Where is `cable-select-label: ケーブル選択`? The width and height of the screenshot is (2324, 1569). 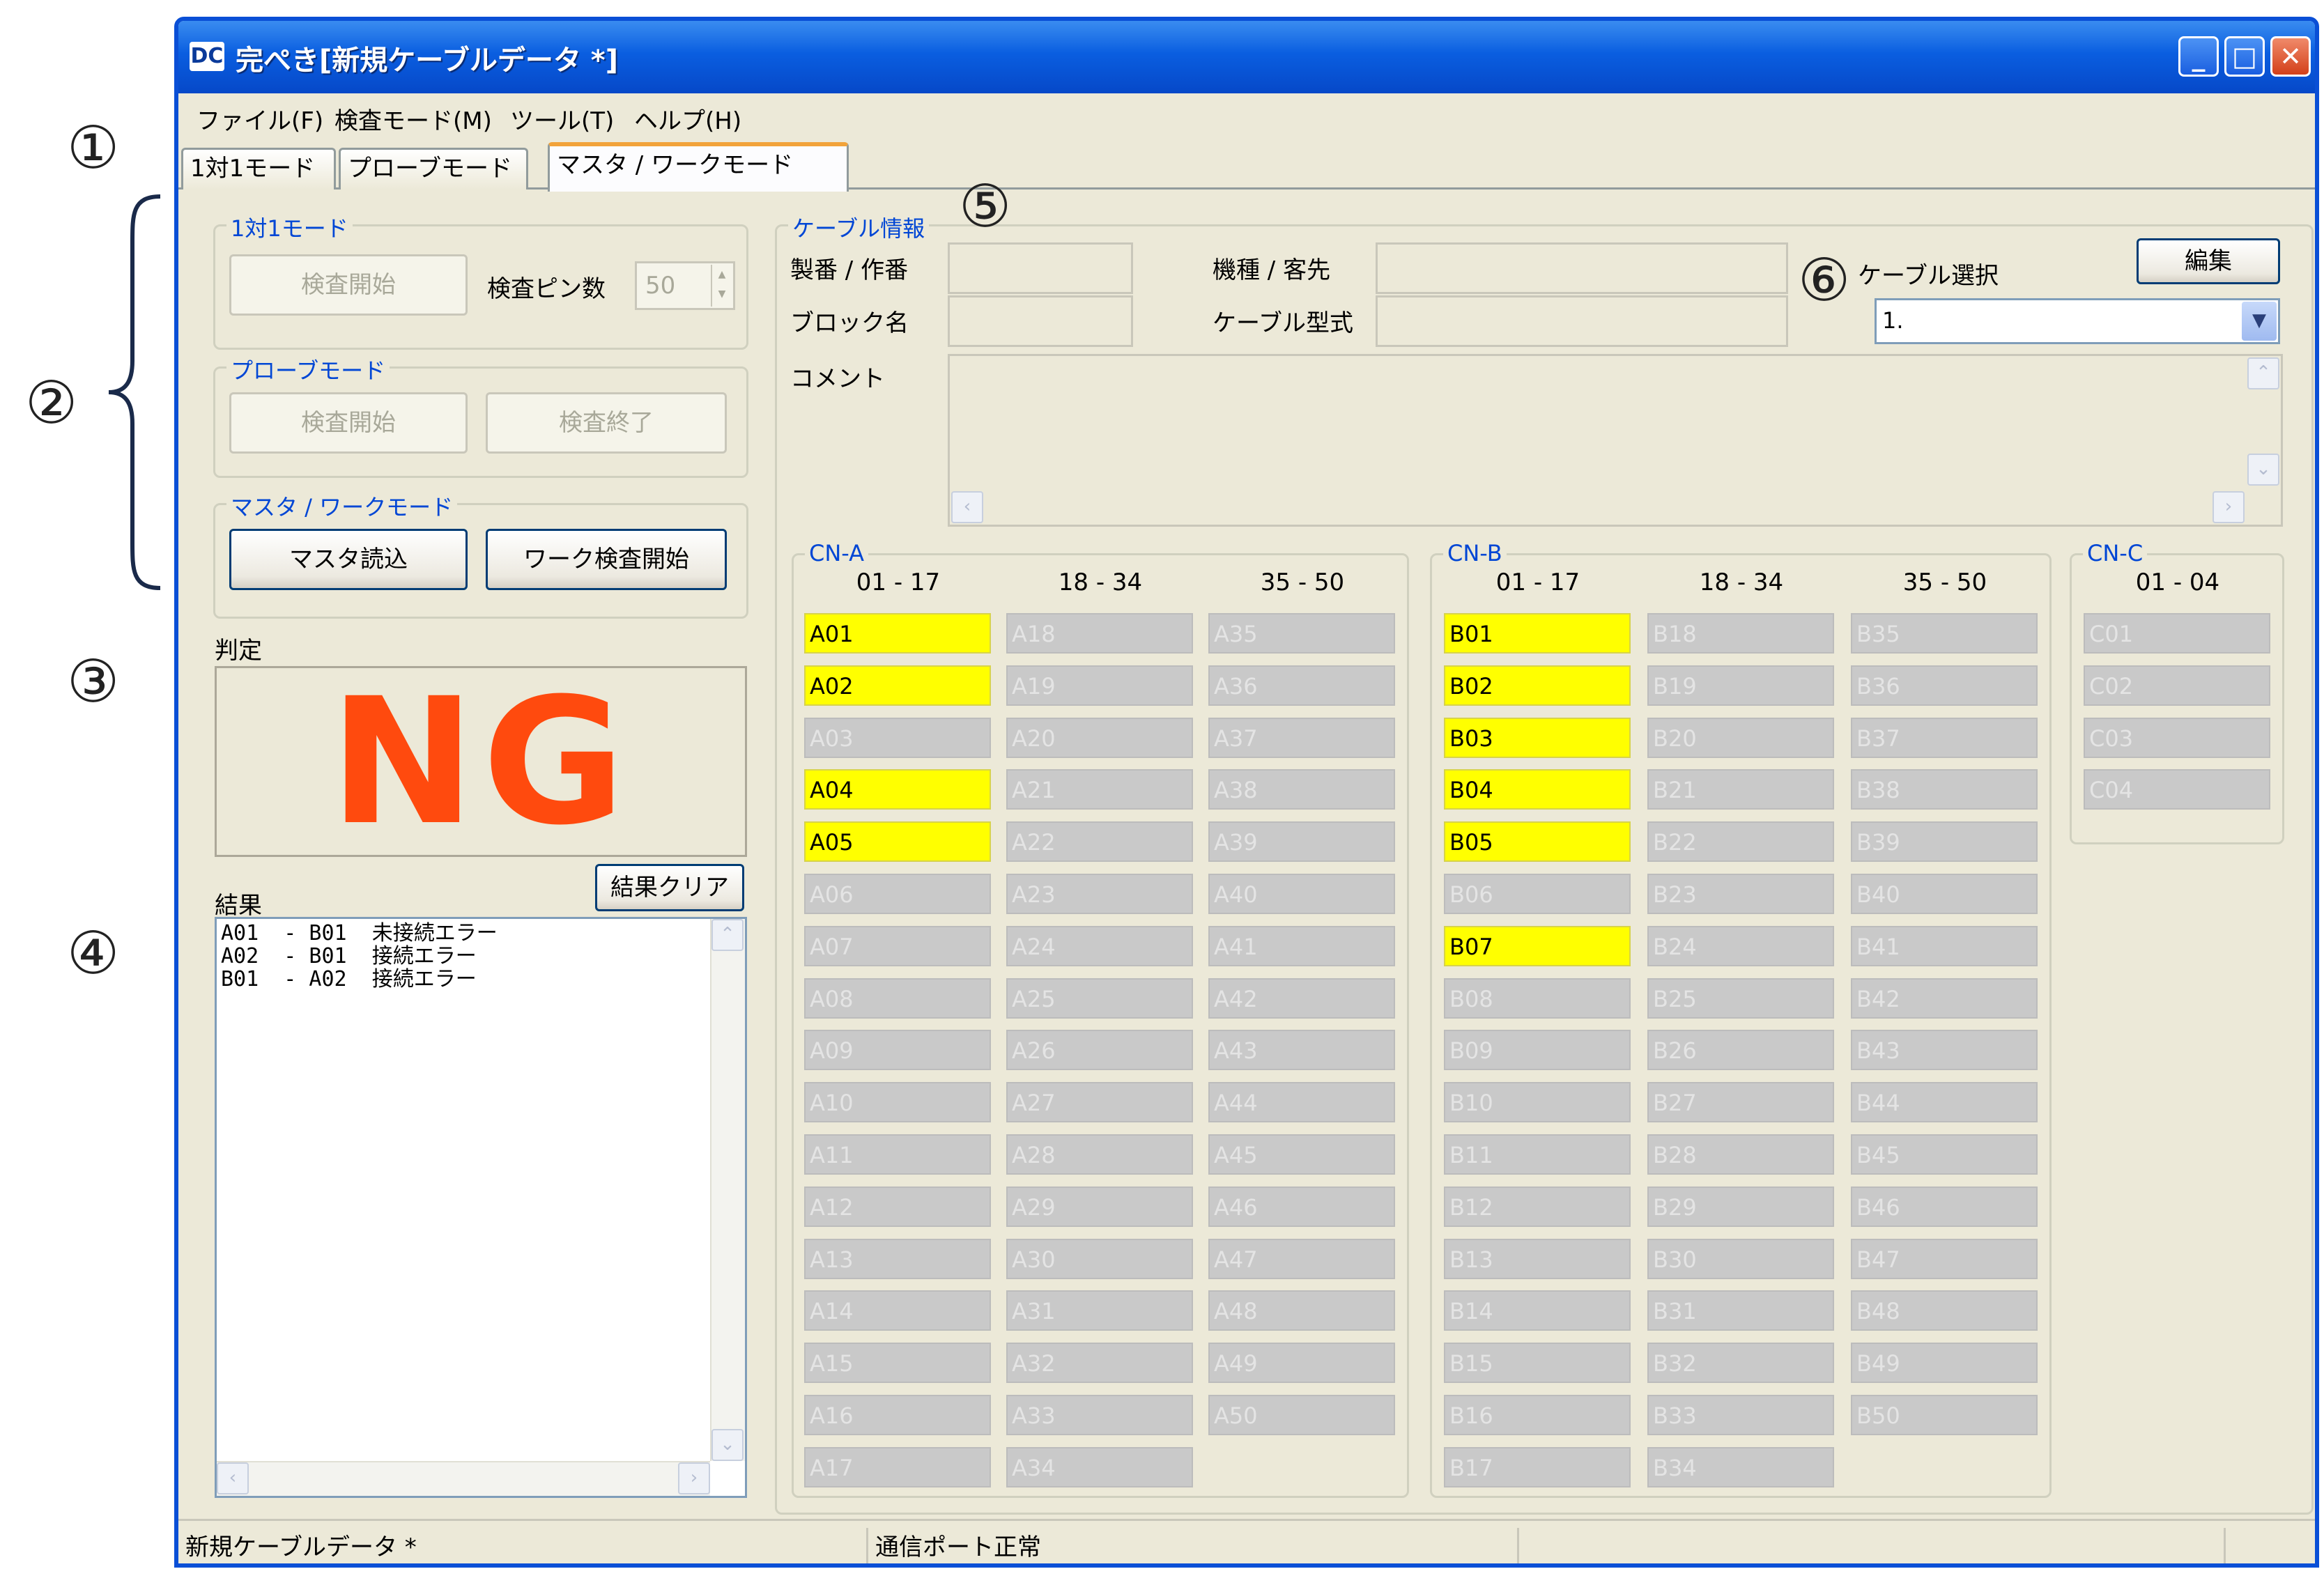
cable-select-label: ケーブル選択 is located at coordinates (1928, 276).